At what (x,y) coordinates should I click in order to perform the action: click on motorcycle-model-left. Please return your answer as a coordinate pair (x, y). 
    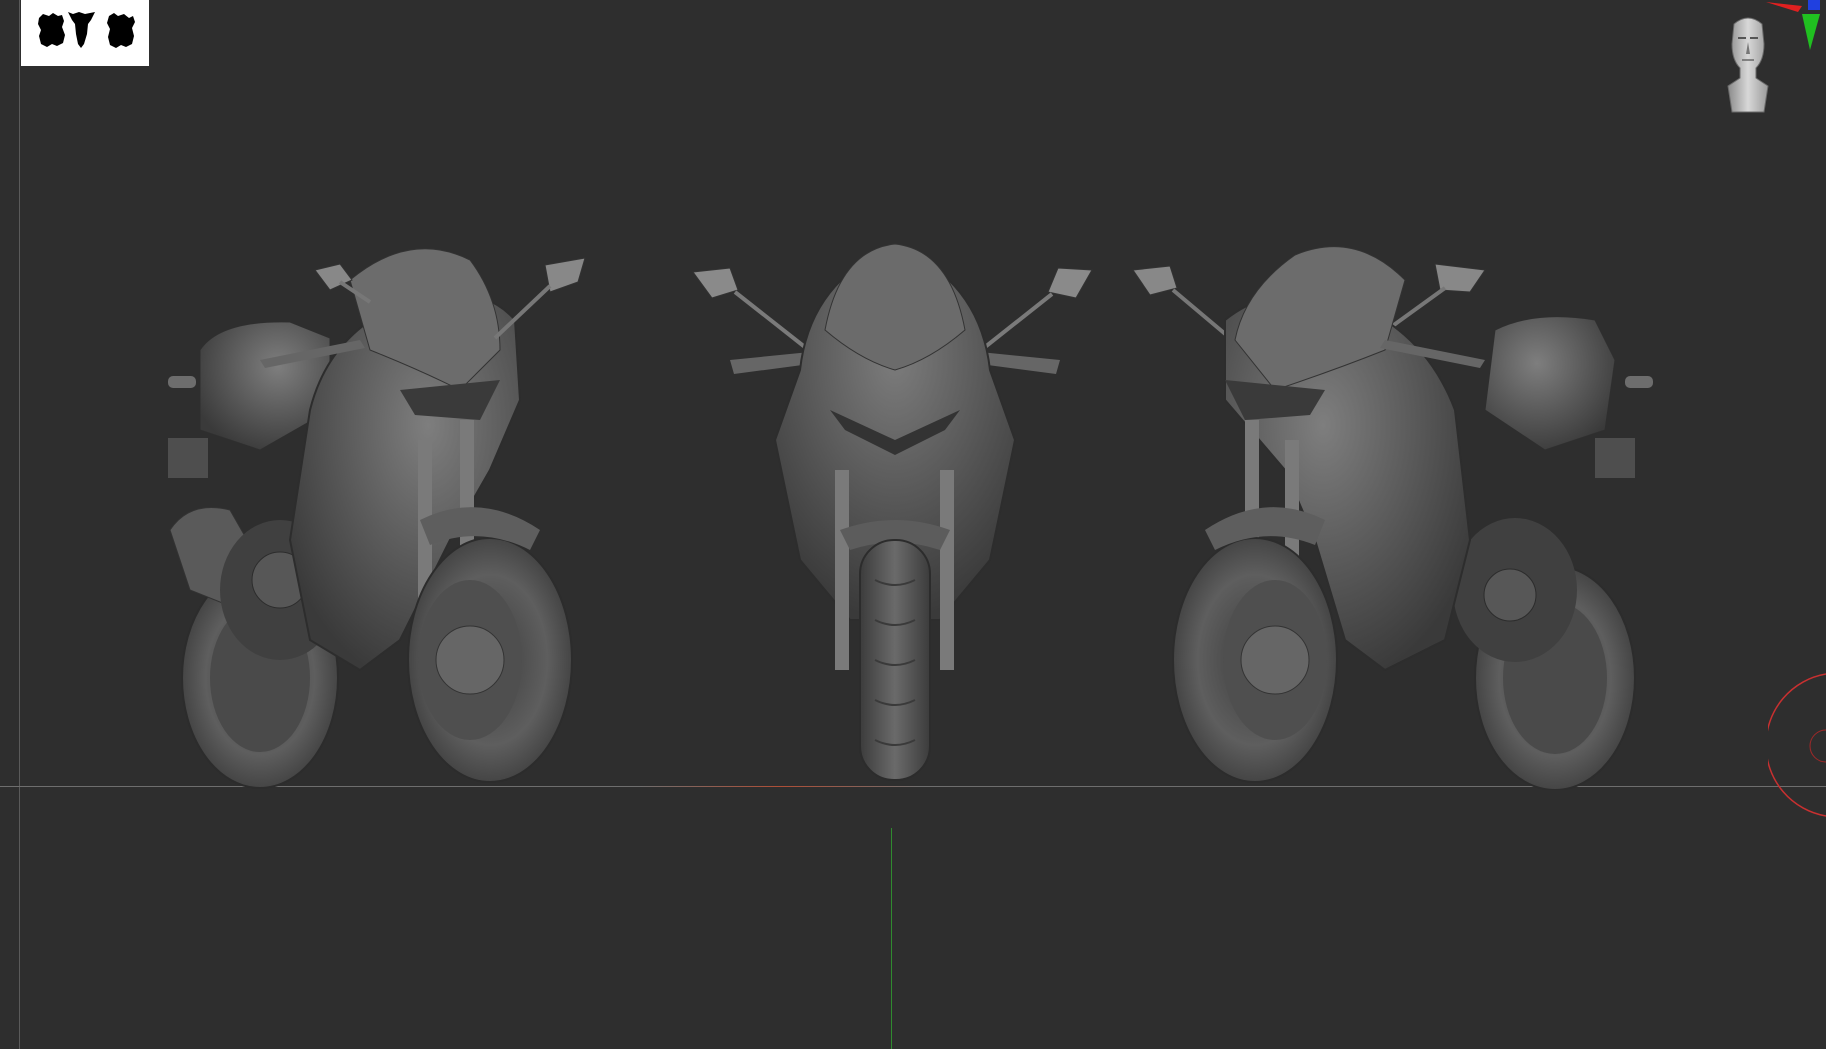
    Looking at the image, I should click on (380, 515).